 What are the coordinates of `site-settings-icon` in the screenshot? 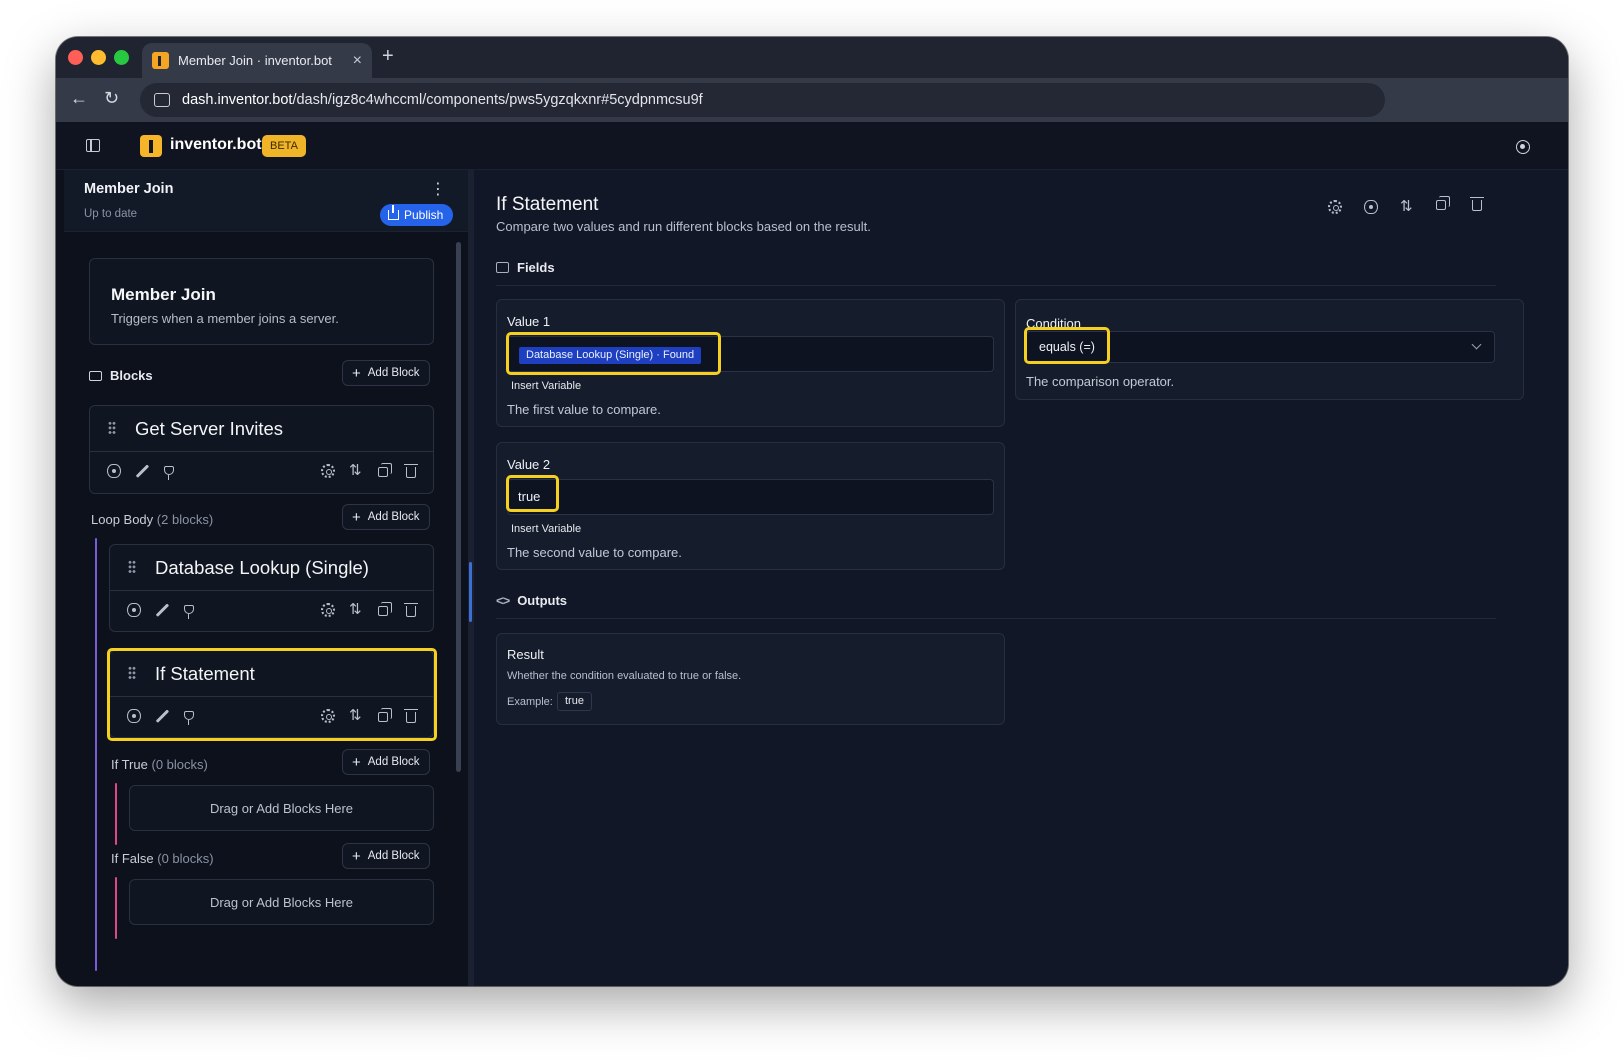 It's located at (162, 100).